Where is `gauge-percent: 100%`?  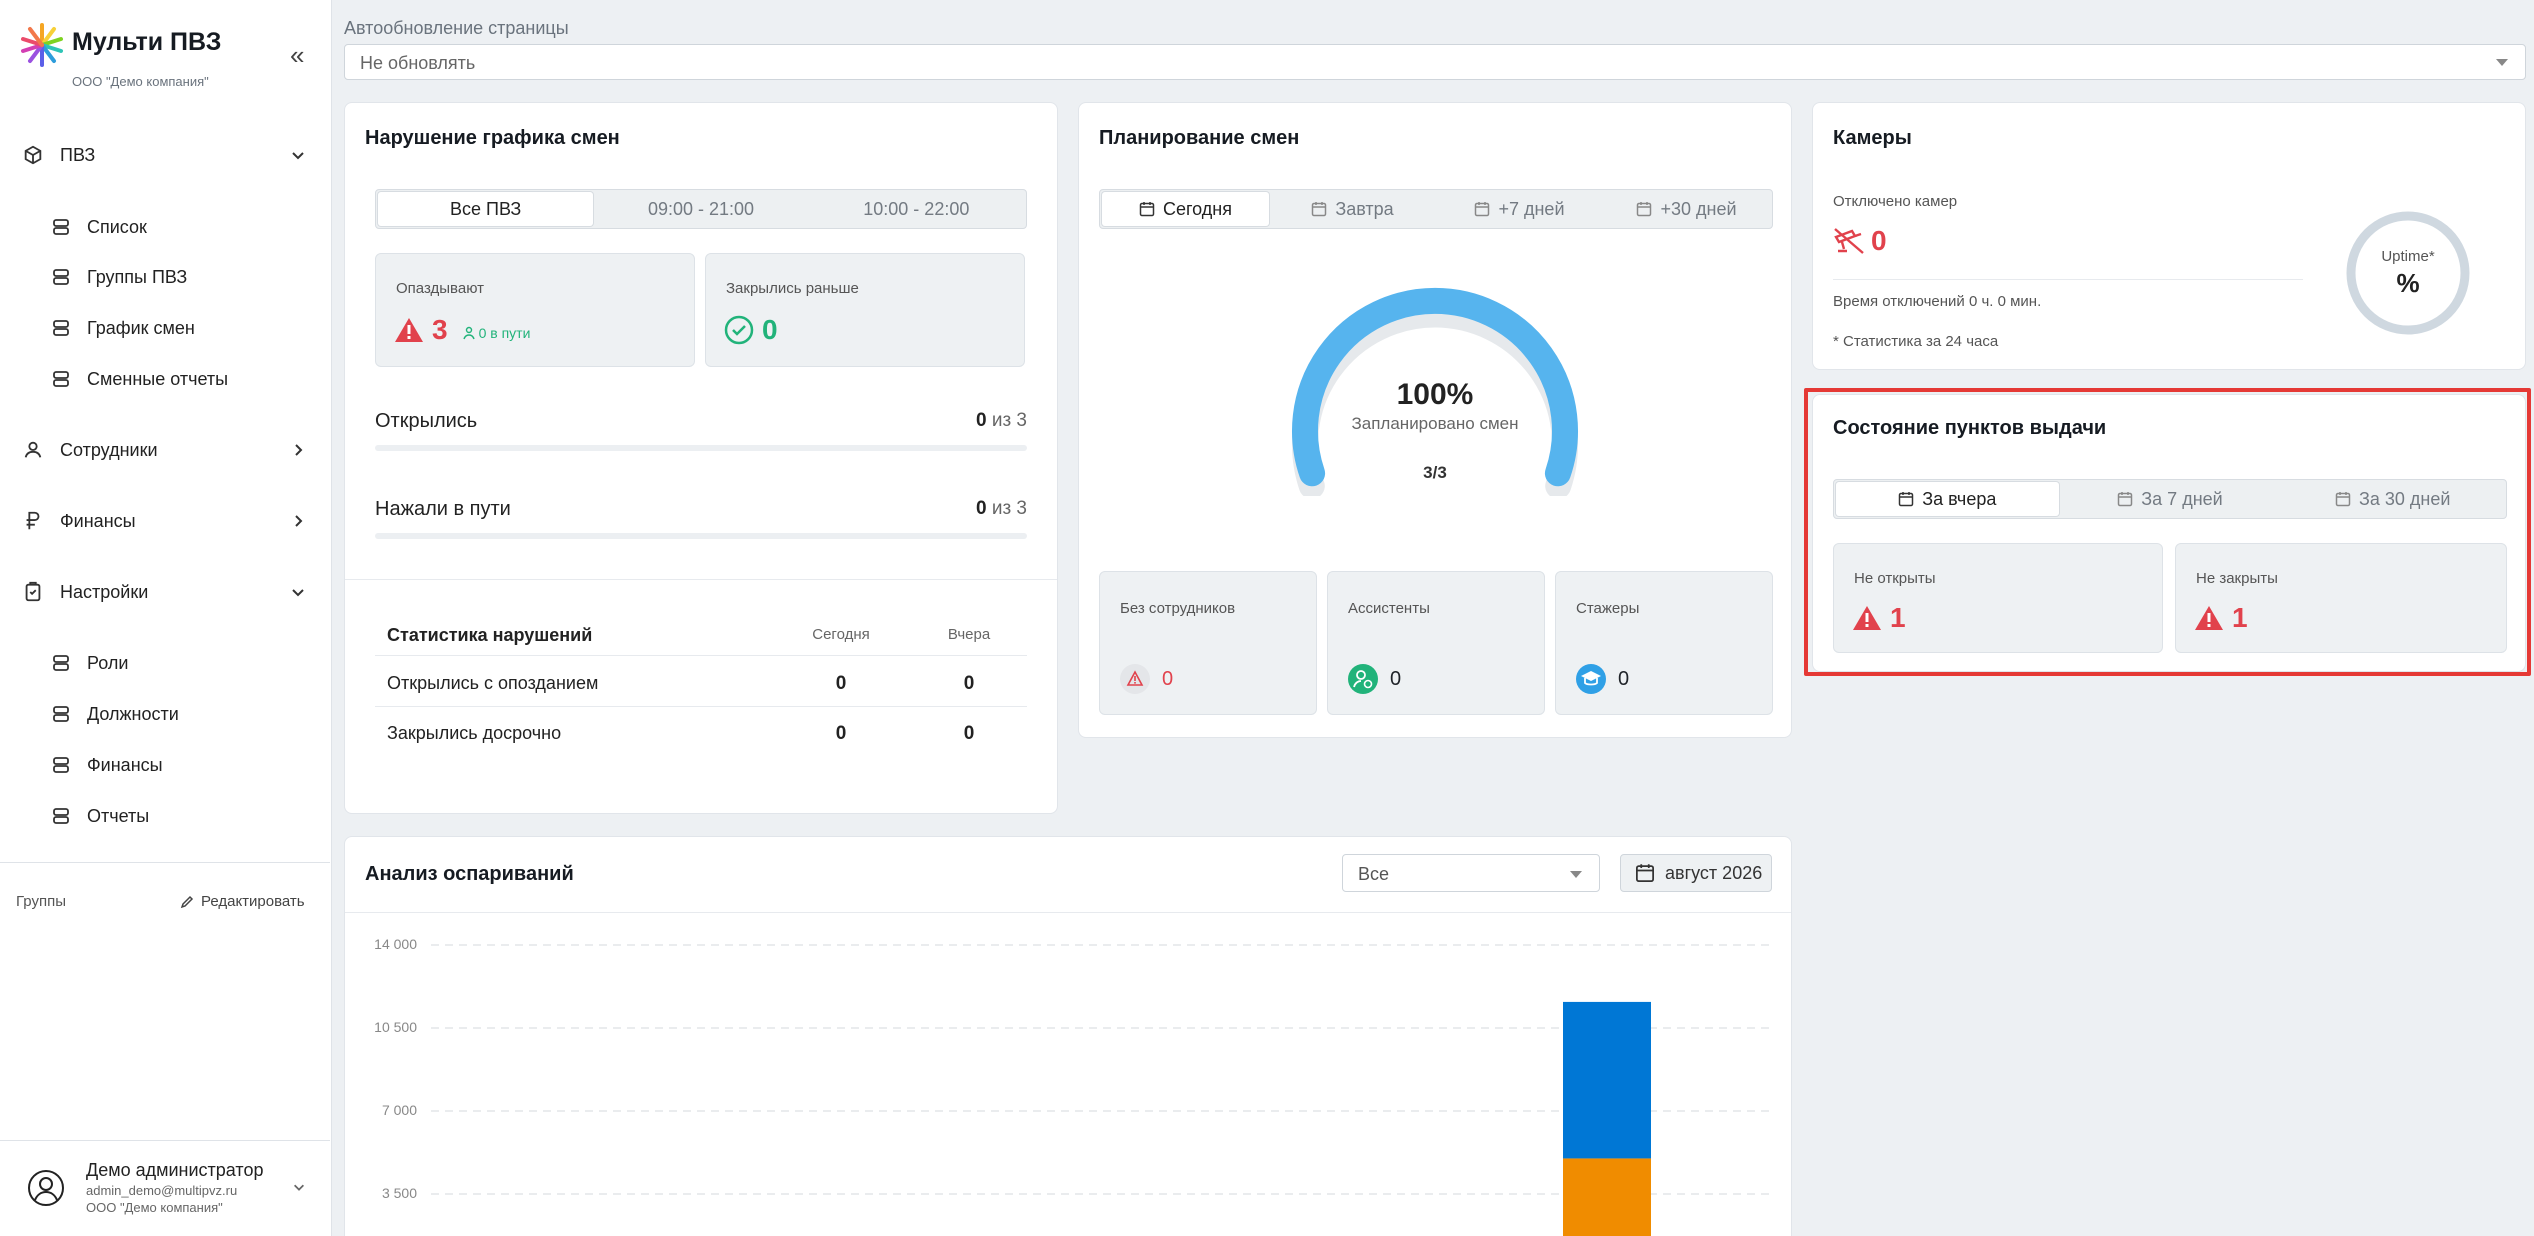
gauge-percent: 100% is located at coordinates (1435, 394).